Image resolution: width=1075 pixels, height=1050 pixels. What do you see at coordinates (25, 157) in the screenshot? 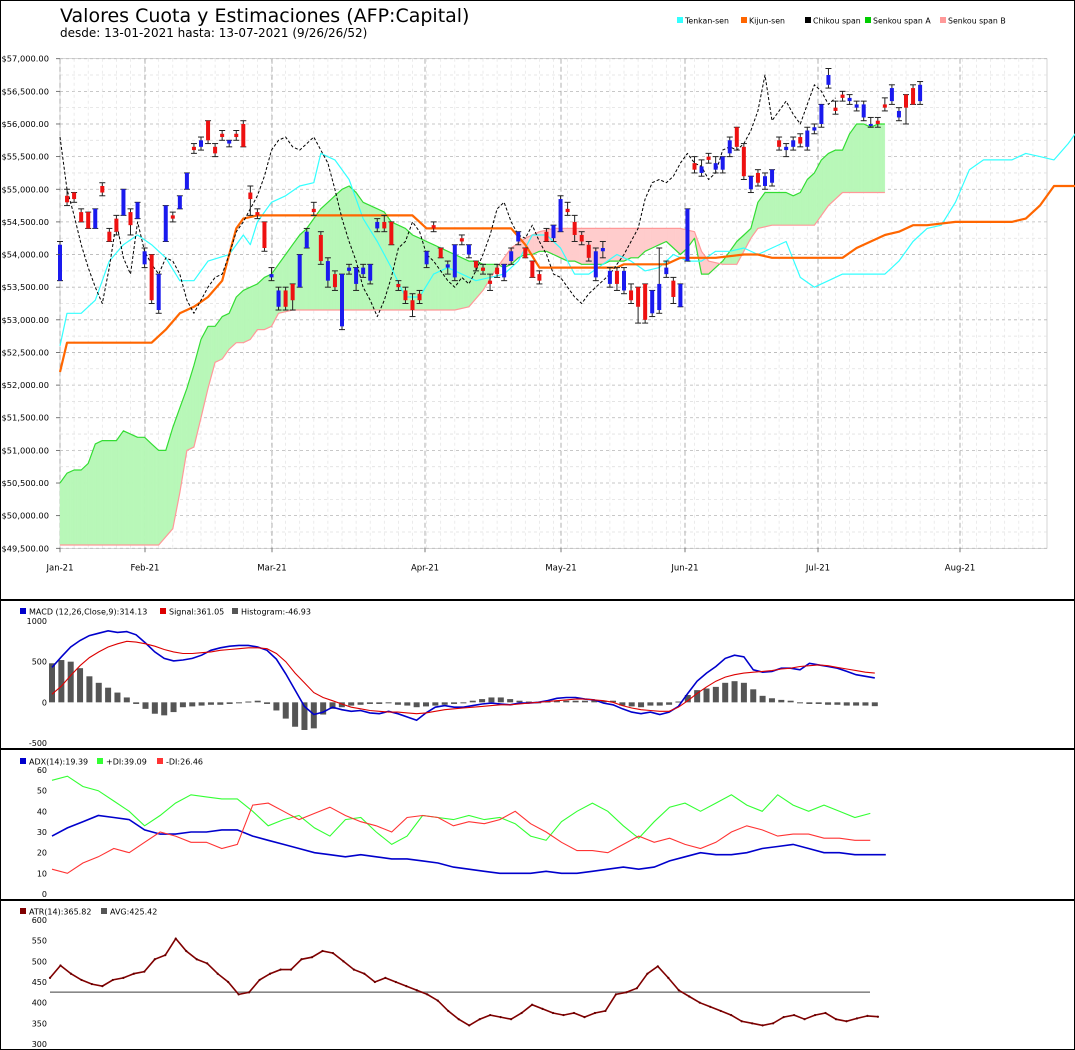
I see `y-tick-label: $55,500.00` at bounding box center [25, 157].